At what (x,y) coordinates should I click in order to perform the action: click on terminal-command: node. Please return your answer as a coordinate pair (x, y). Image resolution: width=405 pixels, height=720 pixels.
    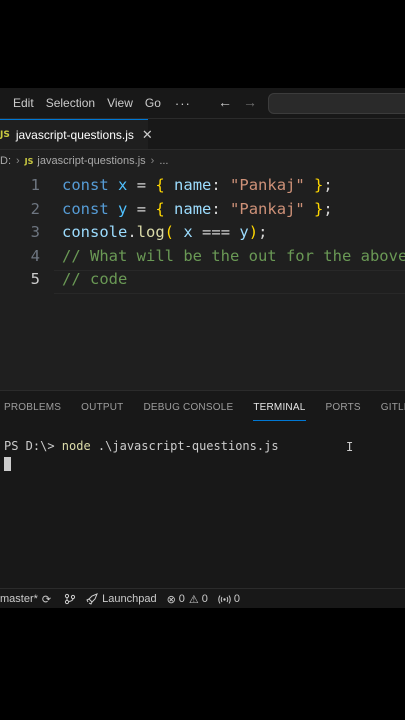
    Looking at the image, I should click on (76, 446).